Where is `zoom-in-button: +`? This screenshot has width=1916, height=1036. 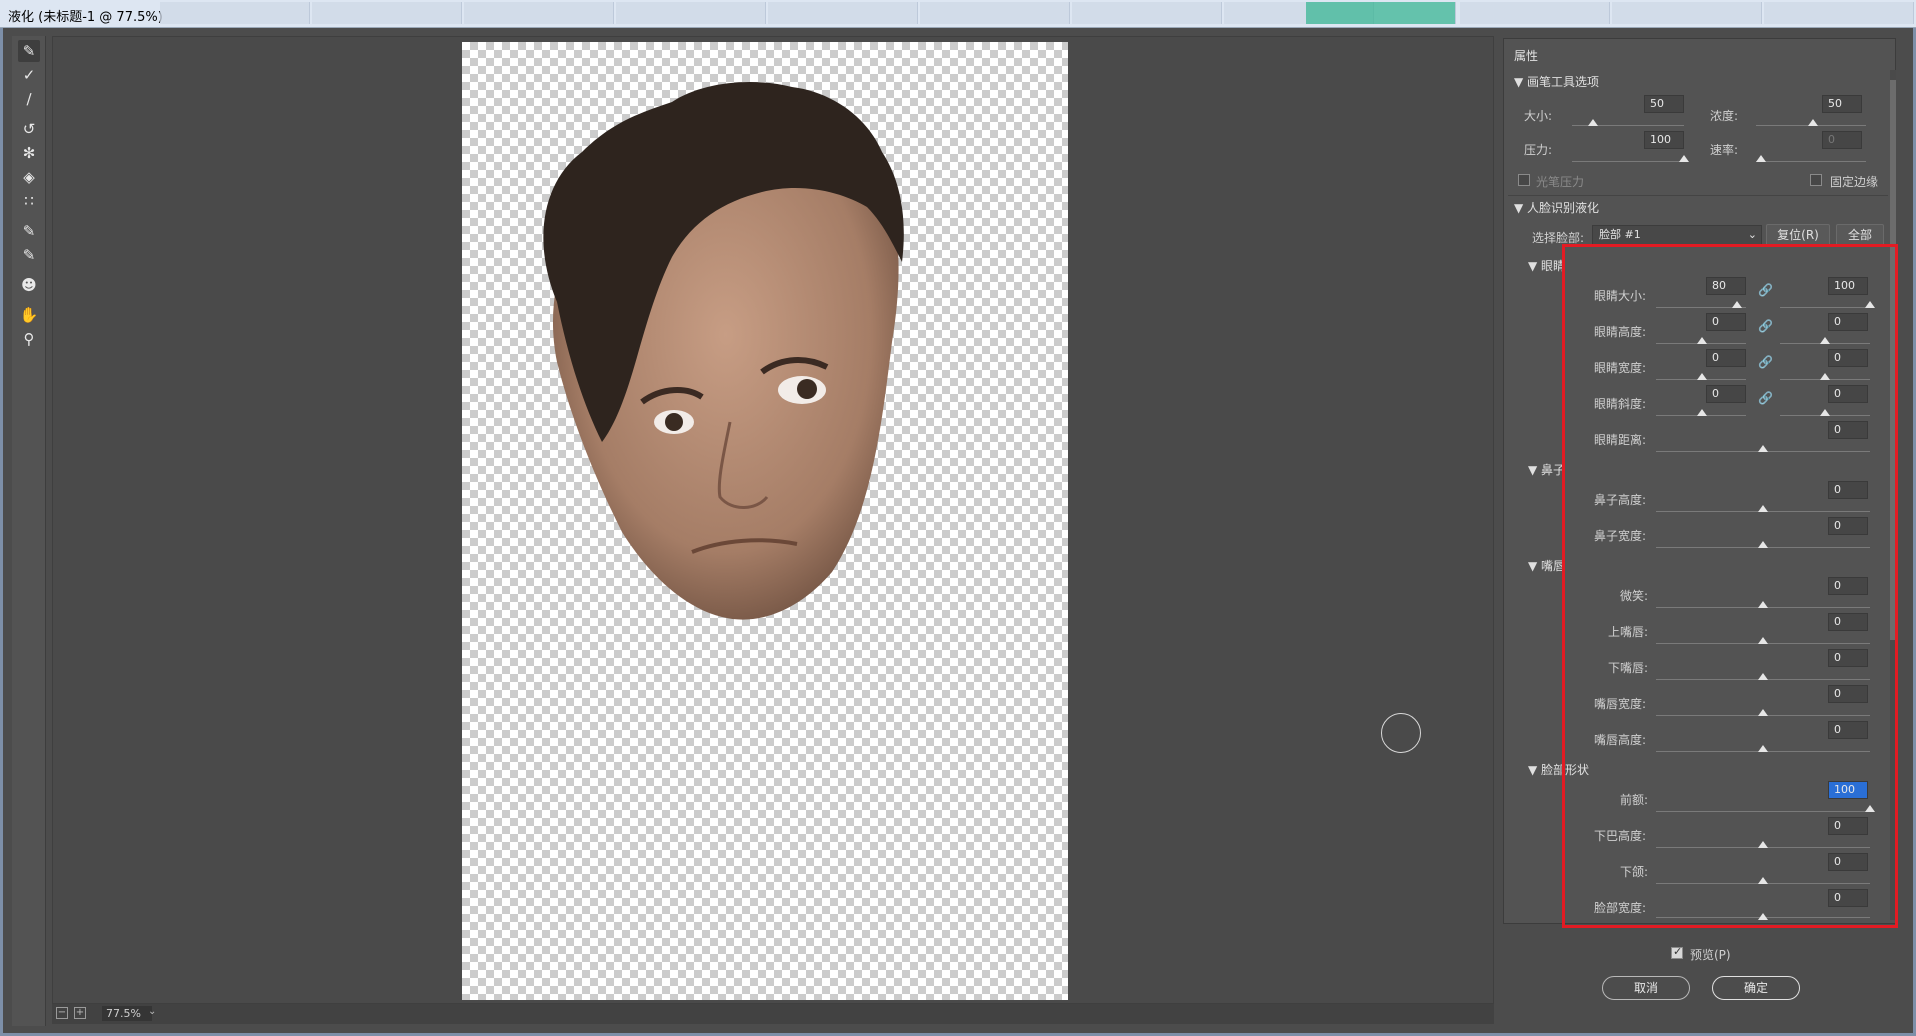
zoom-in-button: + is located at coordinates (80, 1013).